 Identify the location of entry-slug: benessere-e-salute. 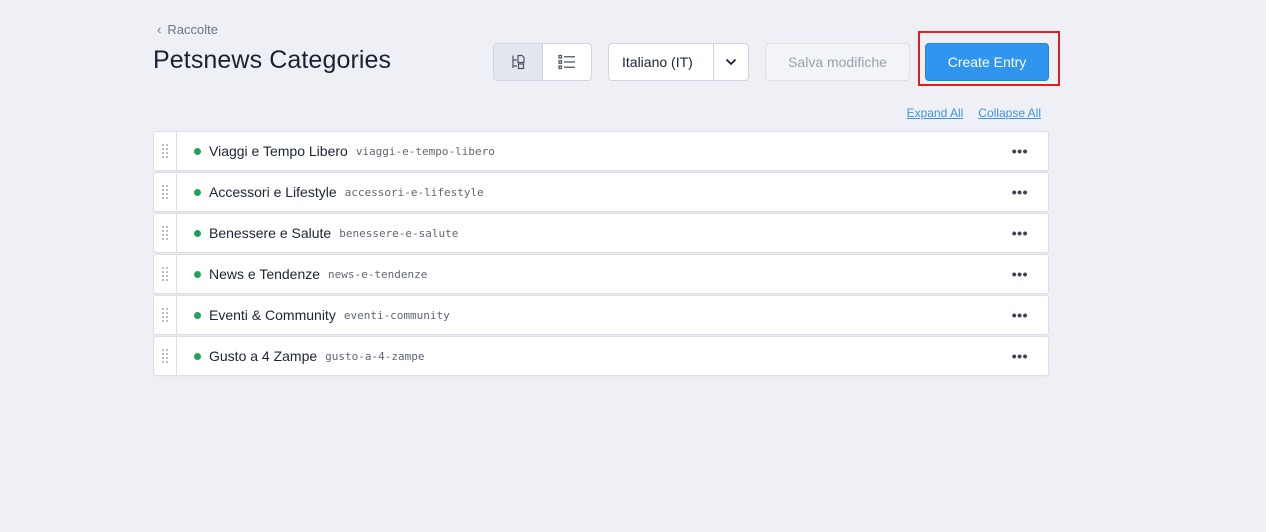
(399, 233).